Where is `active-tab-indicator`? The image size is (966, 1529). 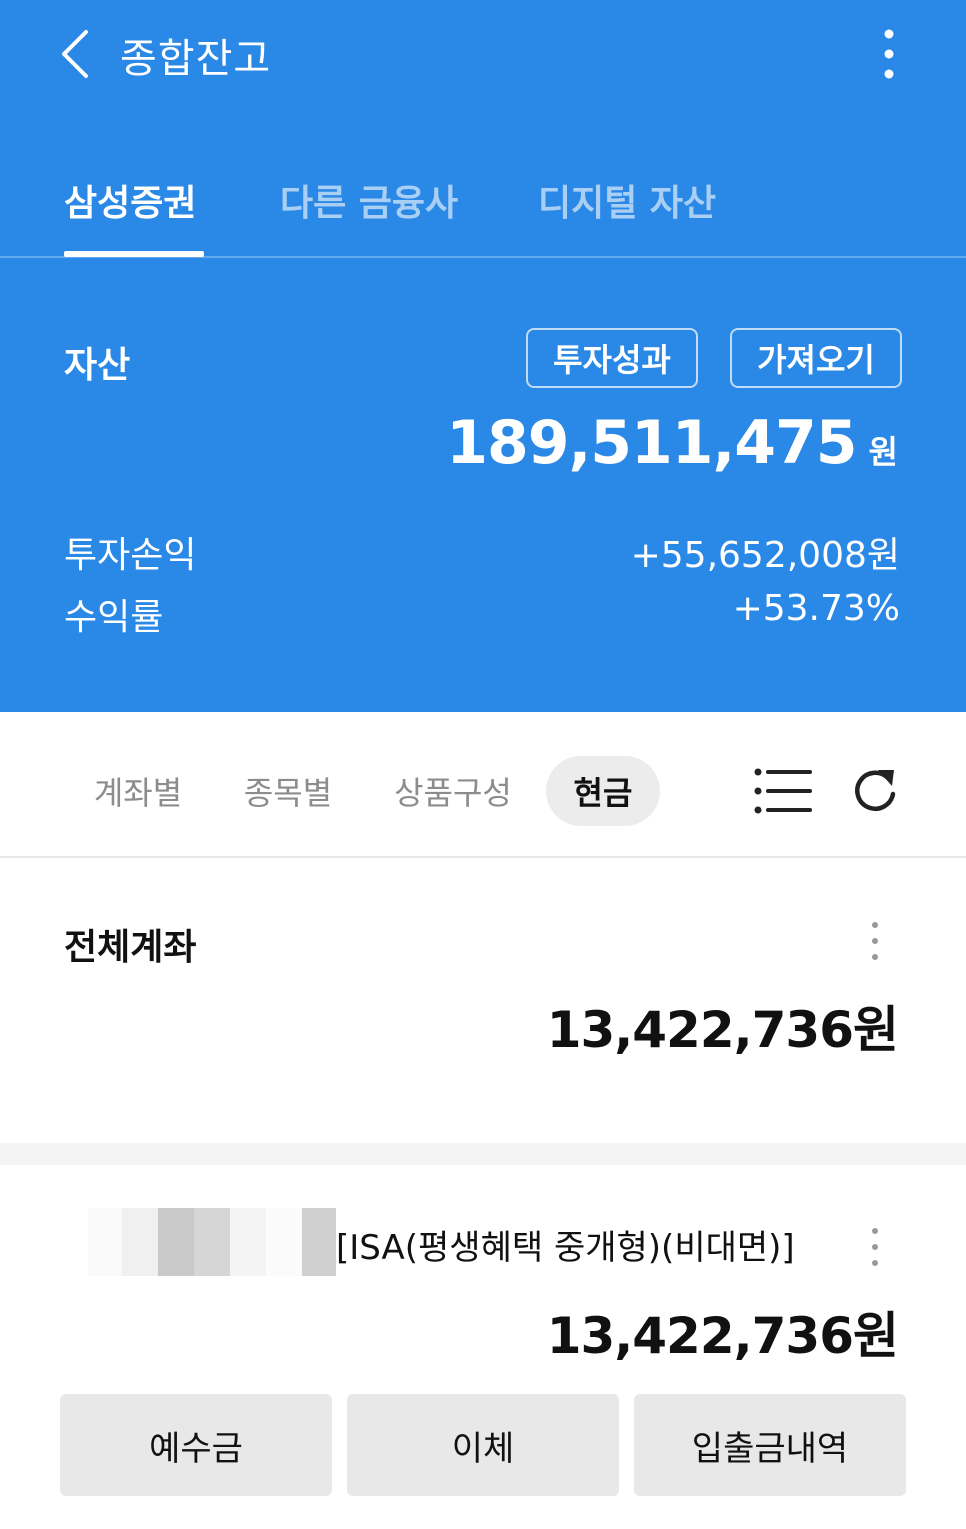
active-tab-indicator is located at coordinates (134, 254).